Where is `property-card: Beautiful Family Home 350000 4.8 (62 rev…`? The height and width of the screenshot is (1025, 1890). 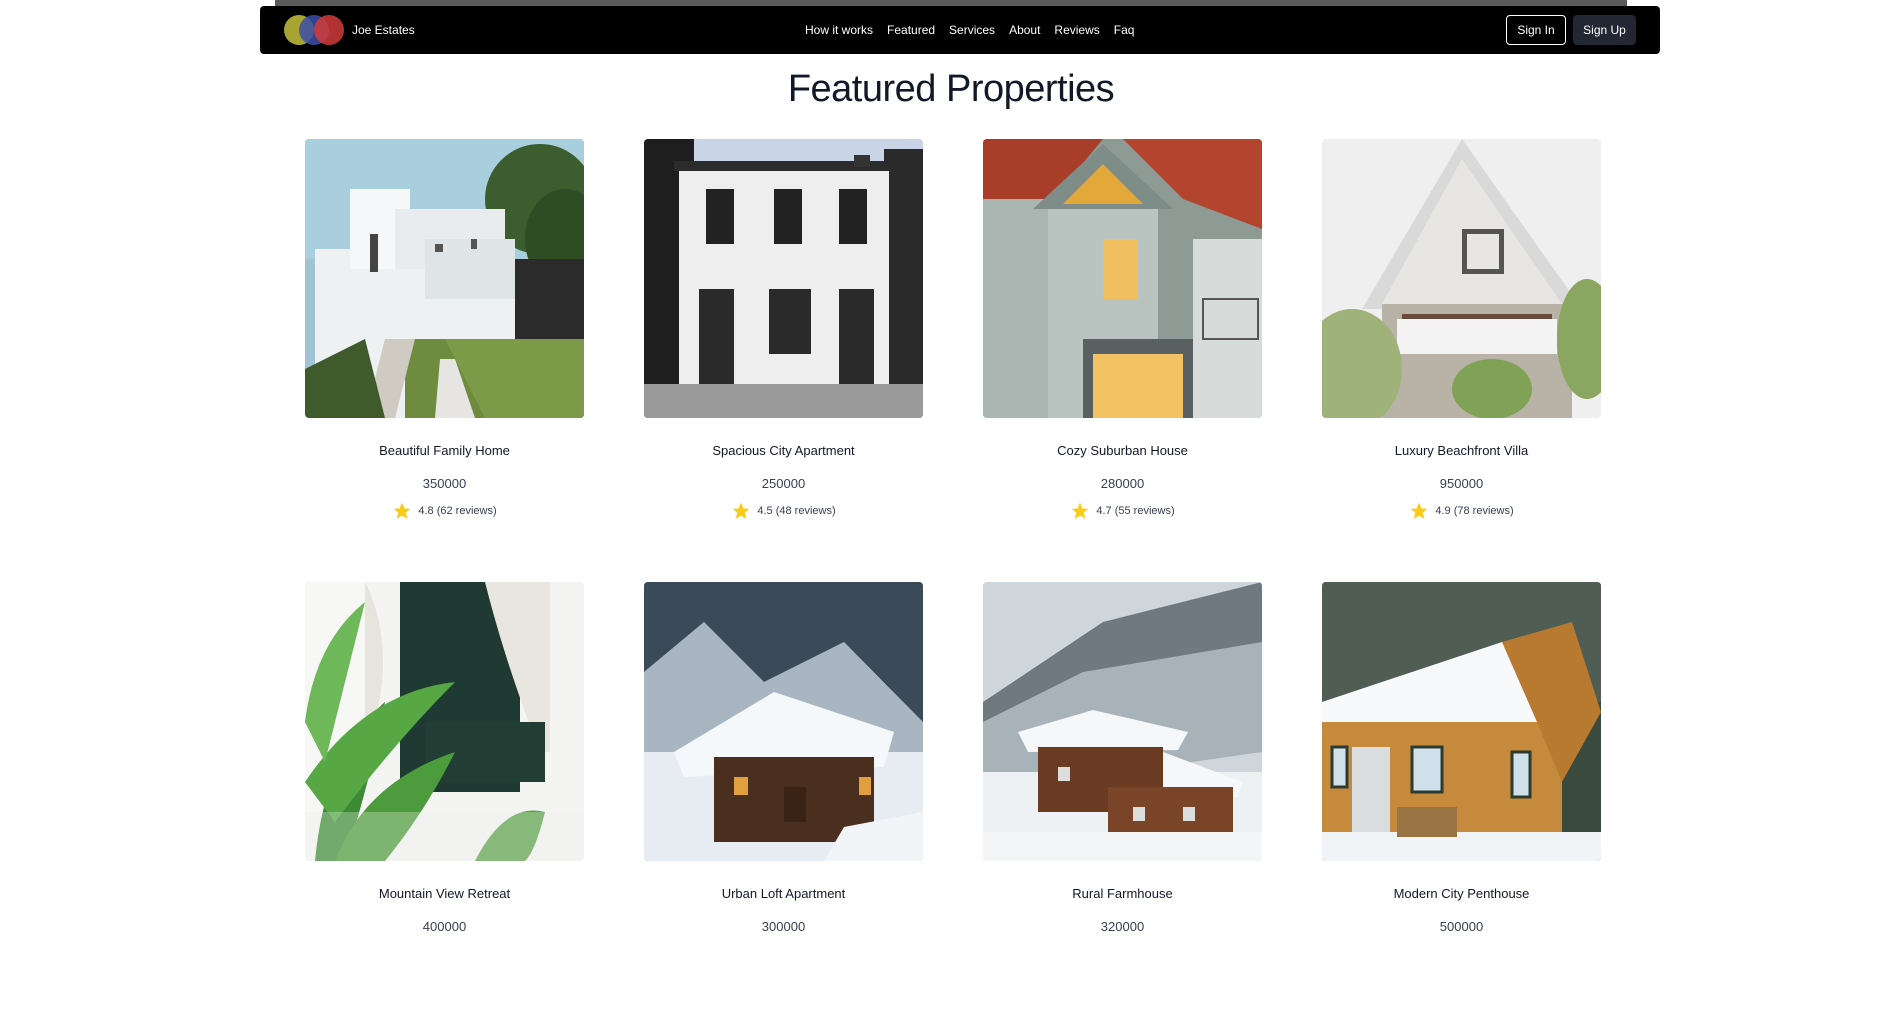 property-card: Beautiful Family Home 350000 4.8 (62 rev… is located at coordinates (444, 360).